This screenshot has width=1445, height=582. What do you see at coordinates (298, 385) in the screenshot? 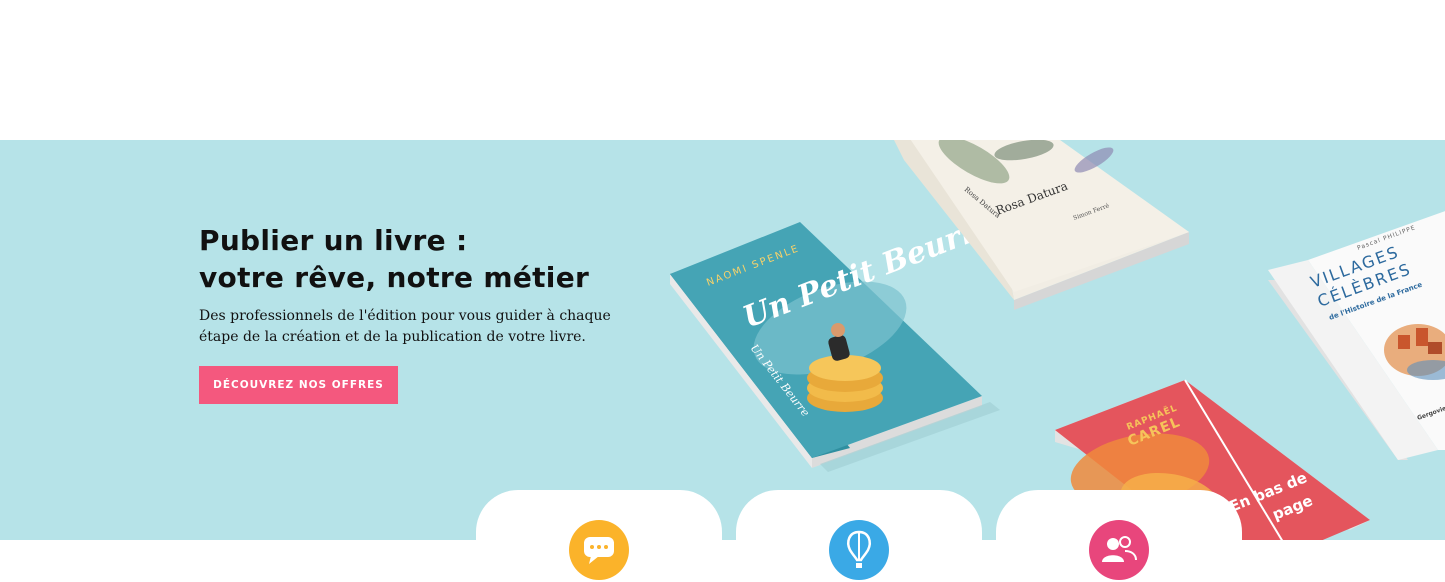
I see `discover-offers-button: DÉCOUVREZ NOS OFFRES` at bounding box center [298, 385].